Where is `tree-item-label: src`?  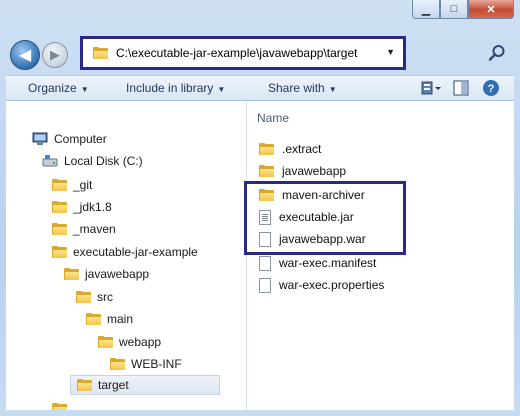 tree-item-label: src is located at coordinates (105, 297).